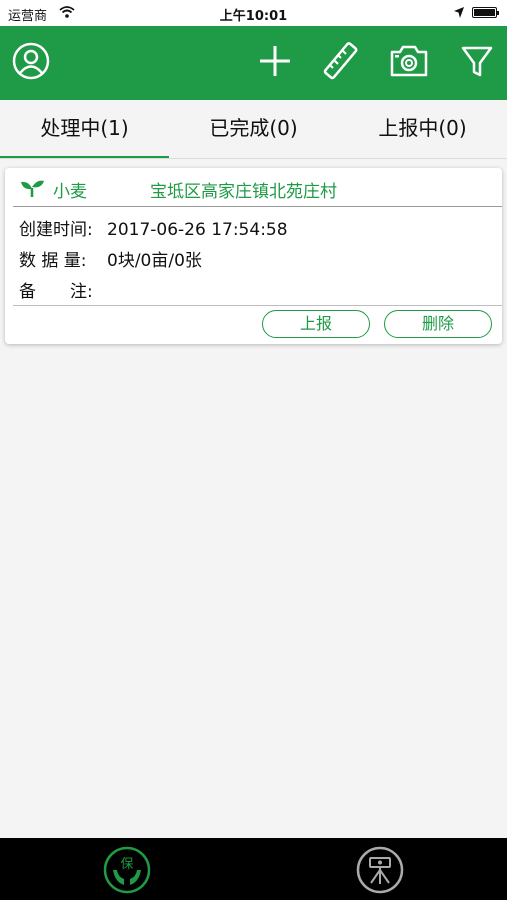 This screenshot has width=507, height=900. Describe the element at coordinates (438, 324) in the screenshot. I see `delete-button: 删除` at that location.